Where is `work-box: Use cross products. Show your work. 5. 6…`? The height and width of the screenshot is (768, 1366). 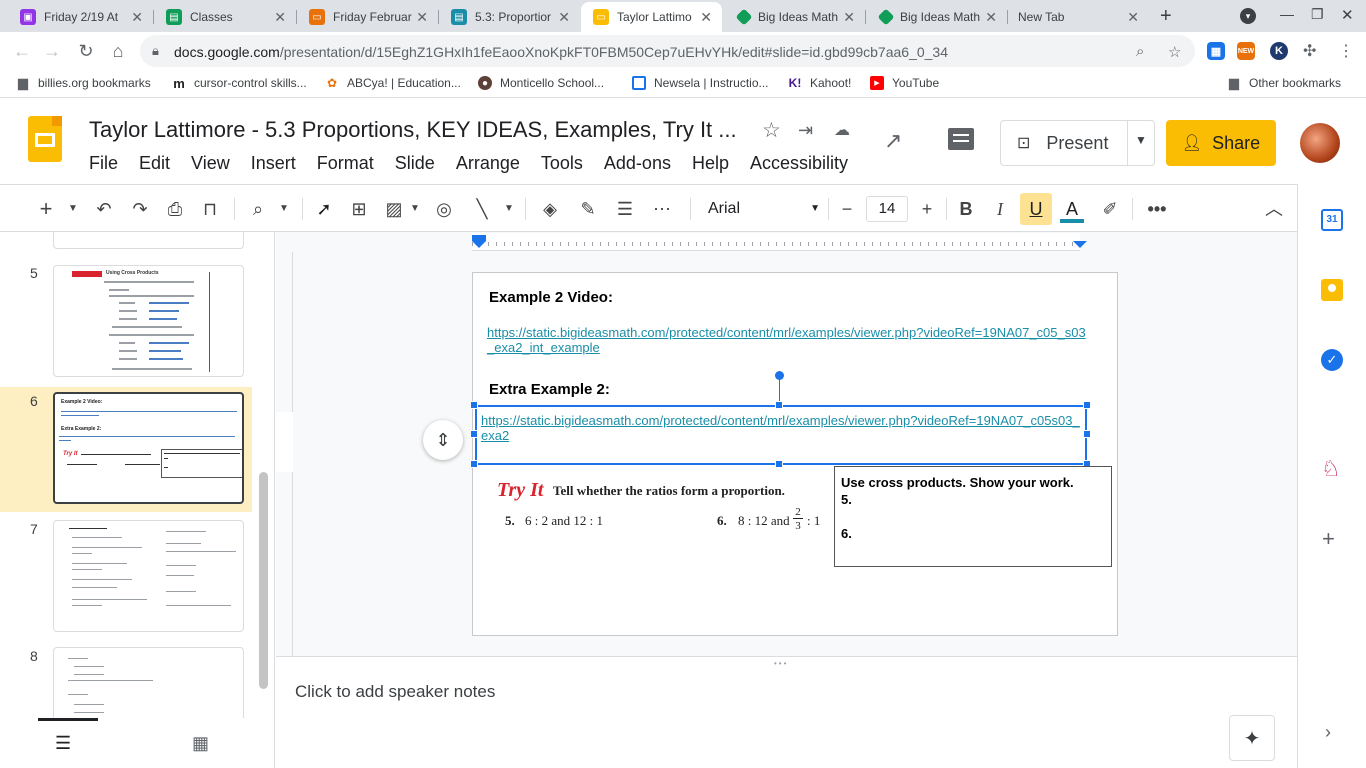 work-box: Use cross products. Show your work. 5. 6… is located at coordinates (973, 516).